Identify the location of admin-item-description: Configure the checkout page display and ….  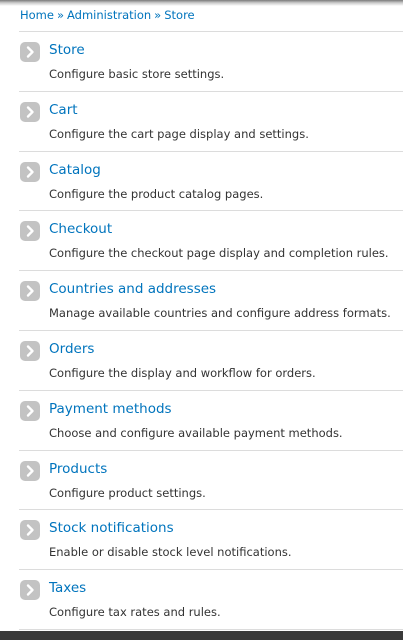
(219, 253).